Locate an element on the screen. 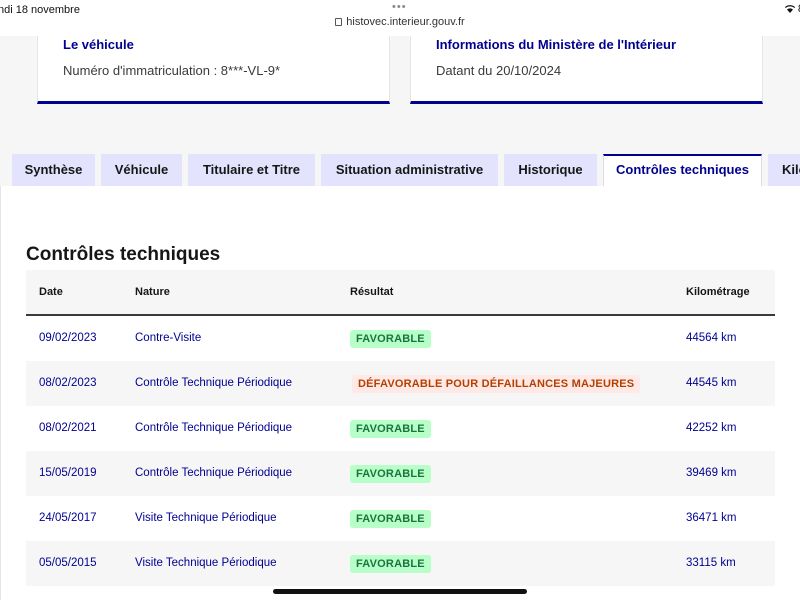 This screenshot has height=600, width=800. tab-kilometrage: Kilo is located at coordinates (784, 170).